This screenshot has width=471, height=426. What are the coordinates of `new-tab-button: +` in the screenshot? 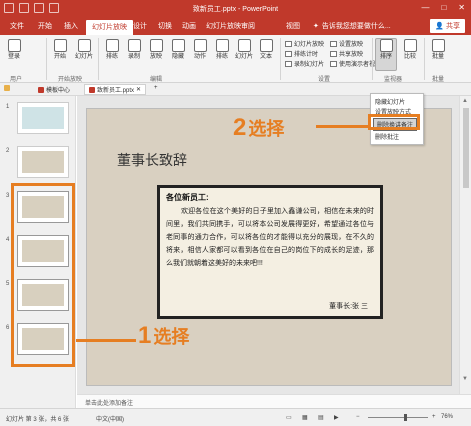 It's located at (156, 88).